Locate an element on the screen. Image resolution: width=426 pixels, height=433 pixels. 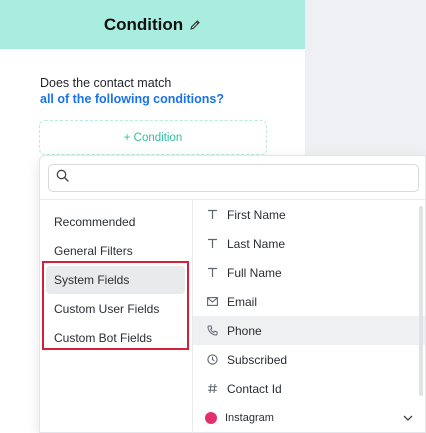
field-group-instagram: Instagram is located at coordinates (309, 417).